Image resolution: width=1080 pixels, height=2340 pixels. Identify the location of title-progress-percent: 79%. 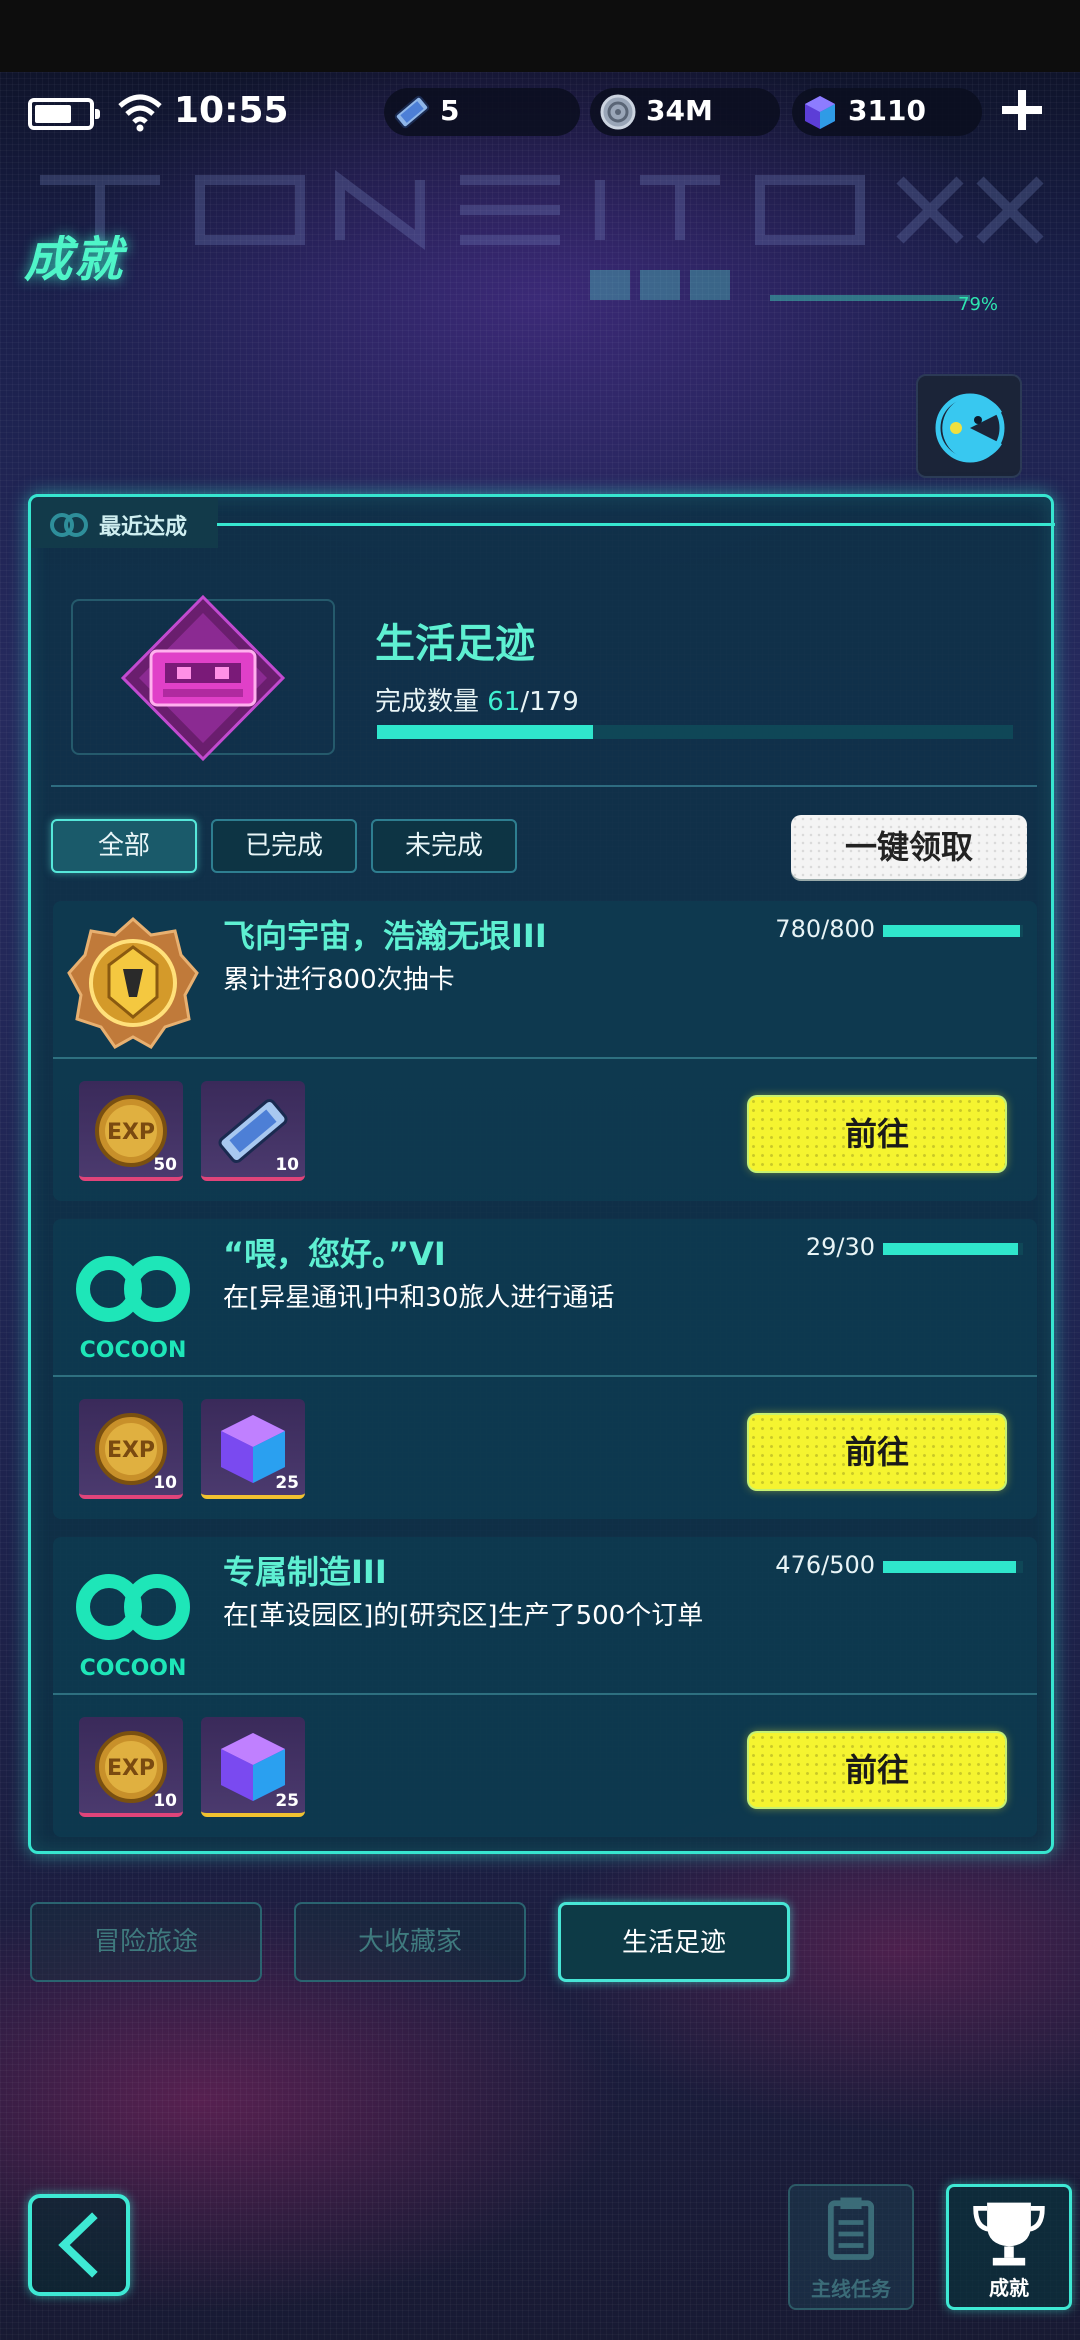
(978, 304).